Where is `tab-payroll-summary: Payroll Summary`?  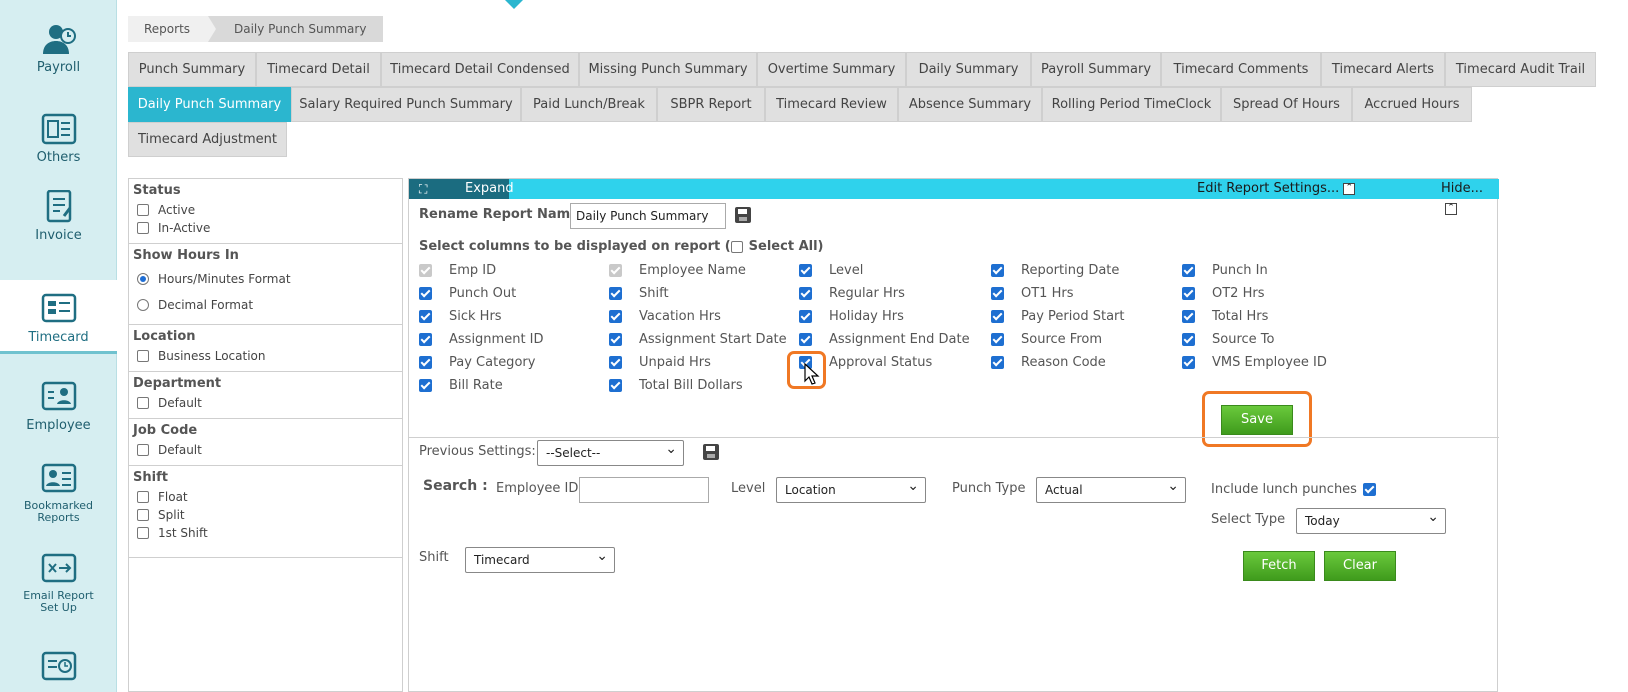 tab-payroll-summary: Payroll Summary is located at coordinates (1096, 69).